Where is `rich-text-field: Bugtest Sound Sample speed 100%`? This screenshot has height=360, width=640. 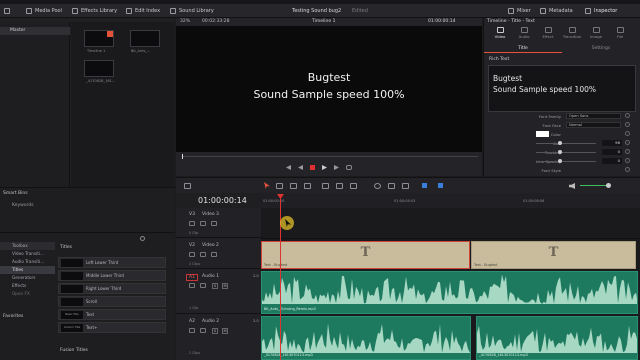 rich-text-field: Bugtest Sound Sample speed 100% is located at coordinates (562, 88).